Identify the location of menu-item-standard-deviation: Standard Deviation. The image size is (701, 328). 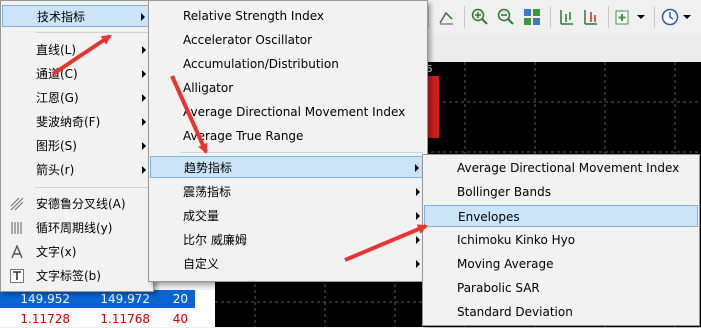
(561, 312).